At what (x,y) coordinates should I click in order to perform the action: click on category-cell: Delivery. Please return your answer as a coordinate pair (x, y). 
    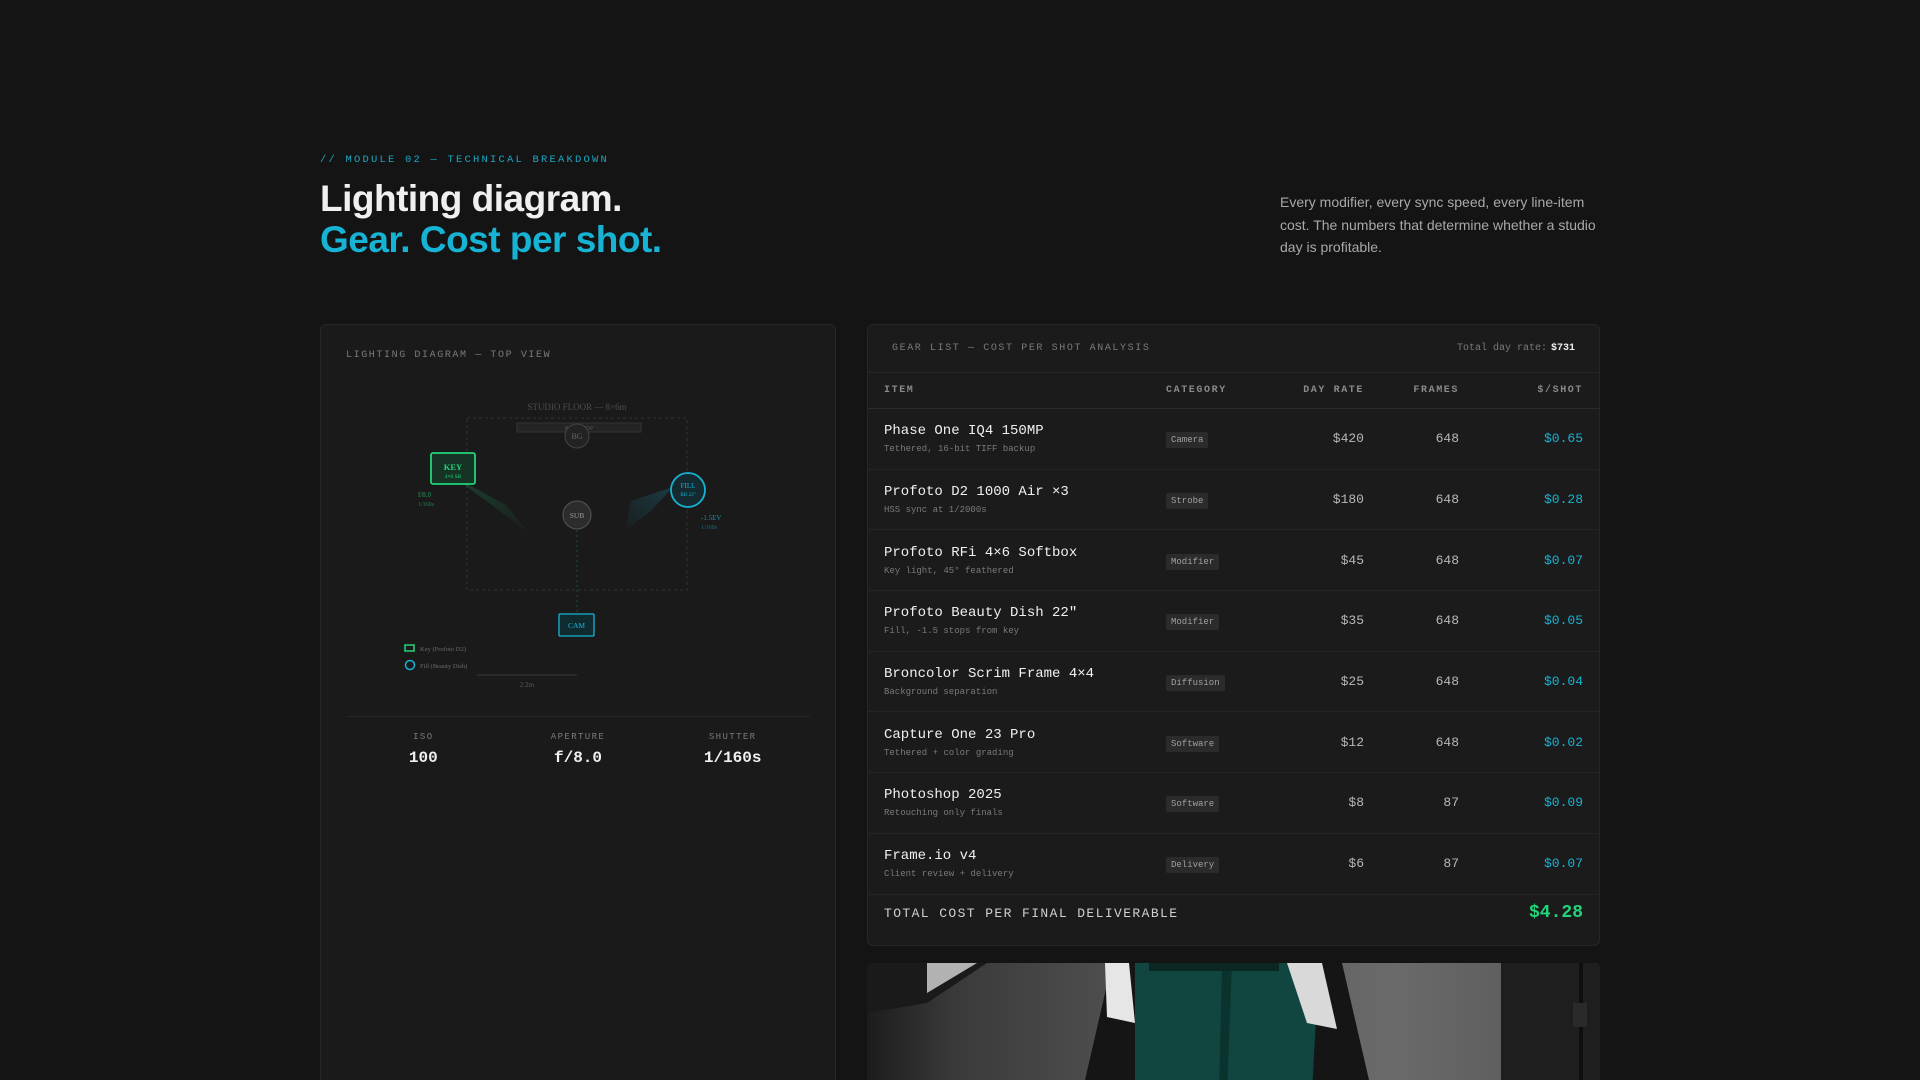
    Looking at the image, I should click on (1225, 864).